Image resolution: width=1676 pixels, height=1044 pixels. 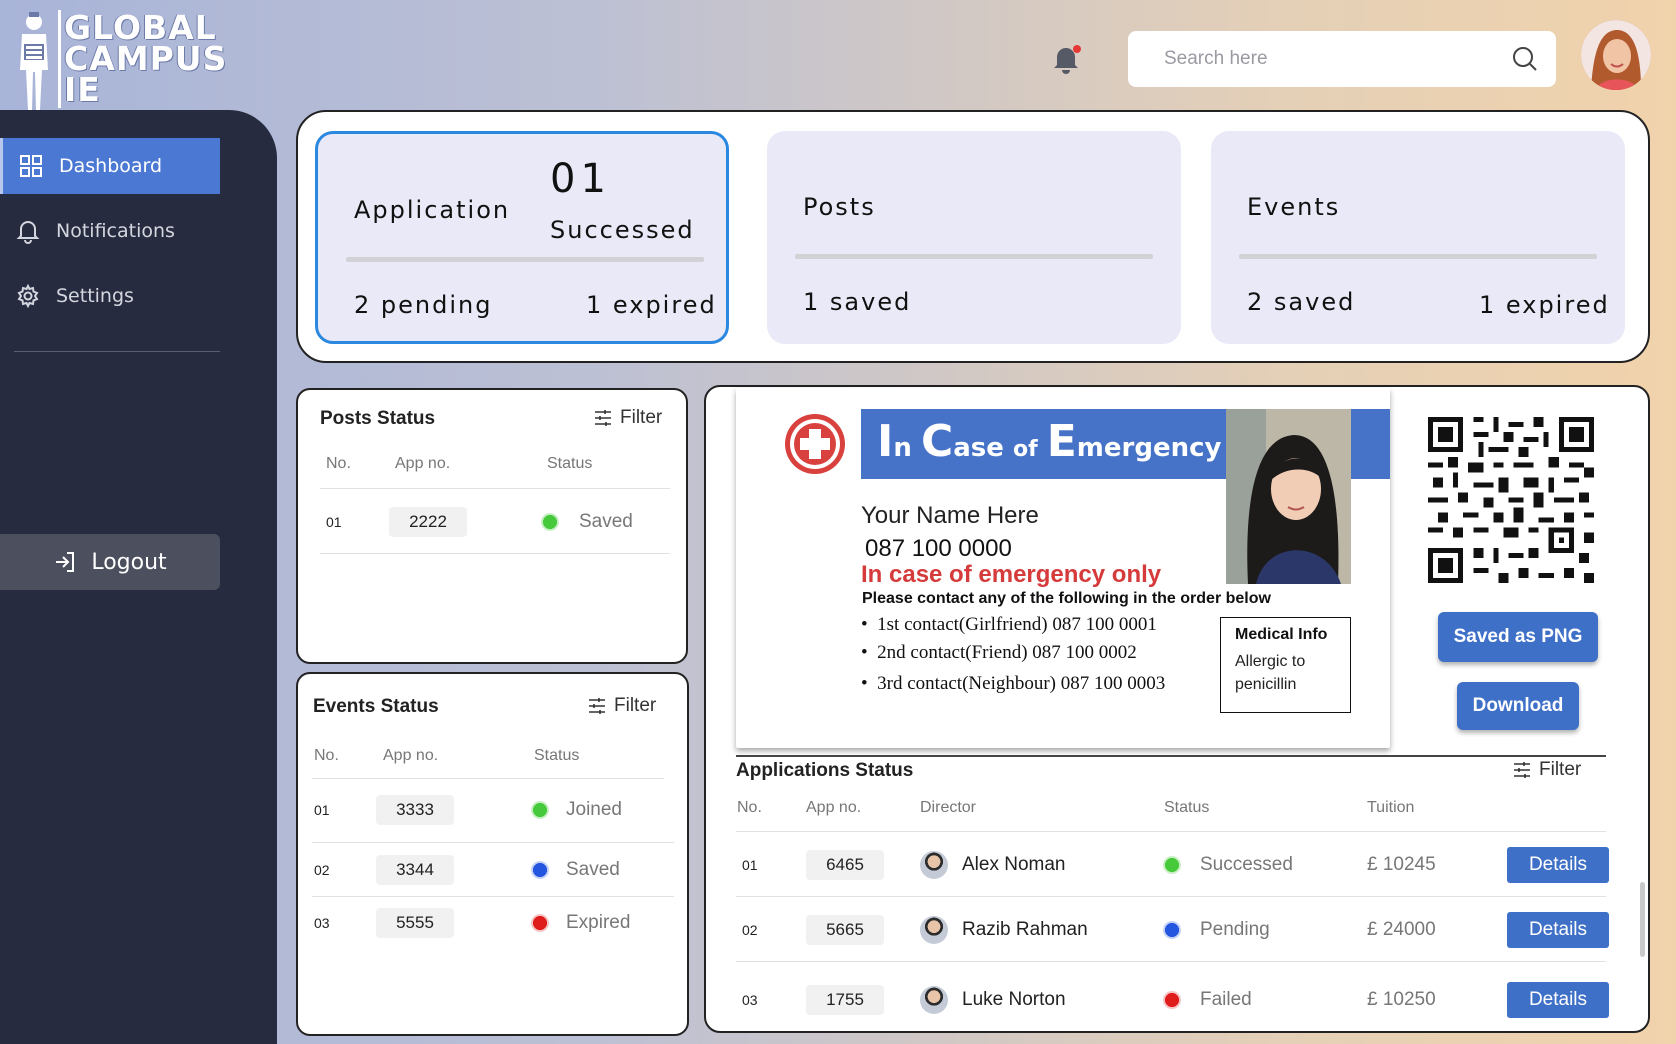 I want to click on sidebar-item-label: Notifications, so click(x=115, y=231).